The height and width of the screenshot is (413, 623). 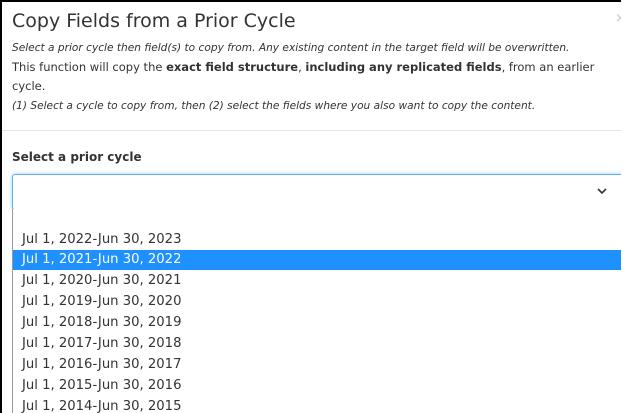 I want to click on cycle-option: Jul 1, 2014-Jun 30, 2015, so click(x=317, y=405).